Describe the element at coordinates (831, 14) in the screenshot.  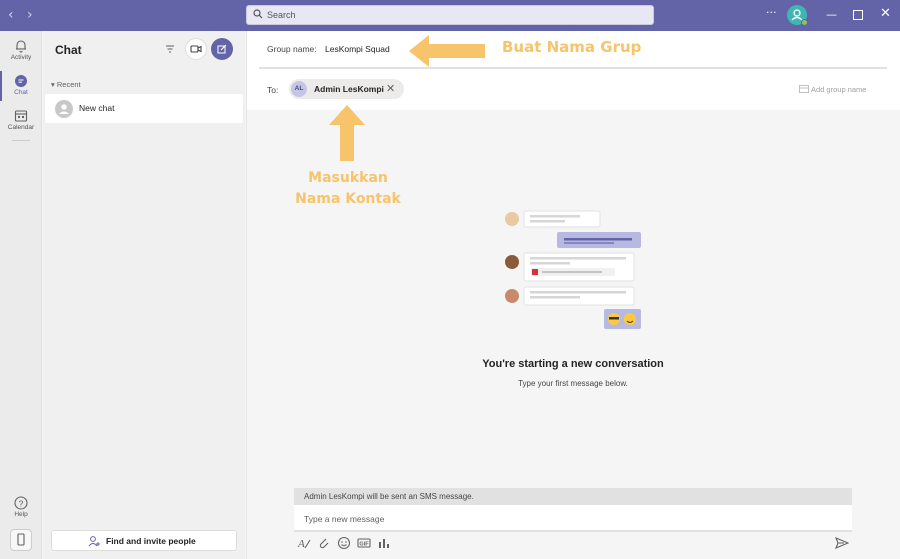
I see `minimize-button: —` at that location.